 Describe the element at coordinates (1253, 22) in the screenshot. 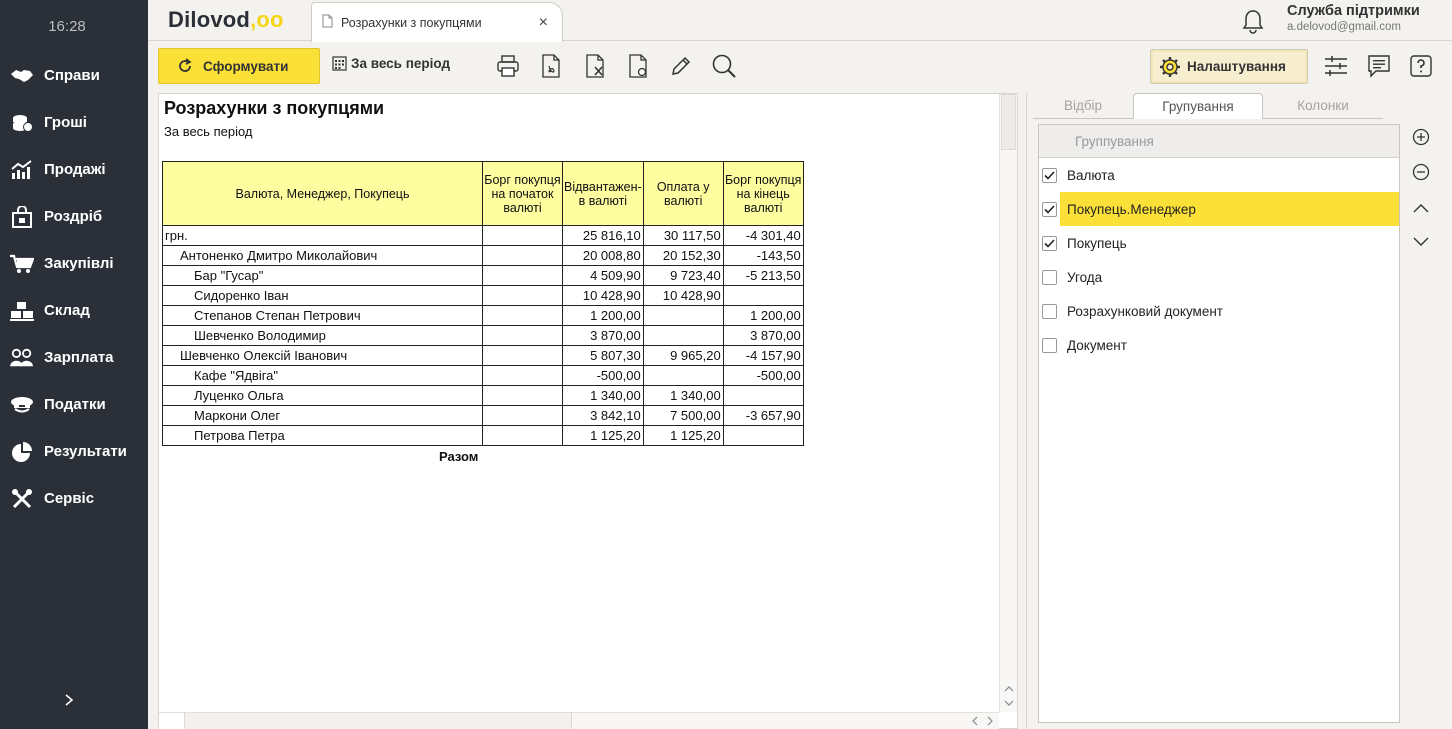

I see `bell-icon` at that location.